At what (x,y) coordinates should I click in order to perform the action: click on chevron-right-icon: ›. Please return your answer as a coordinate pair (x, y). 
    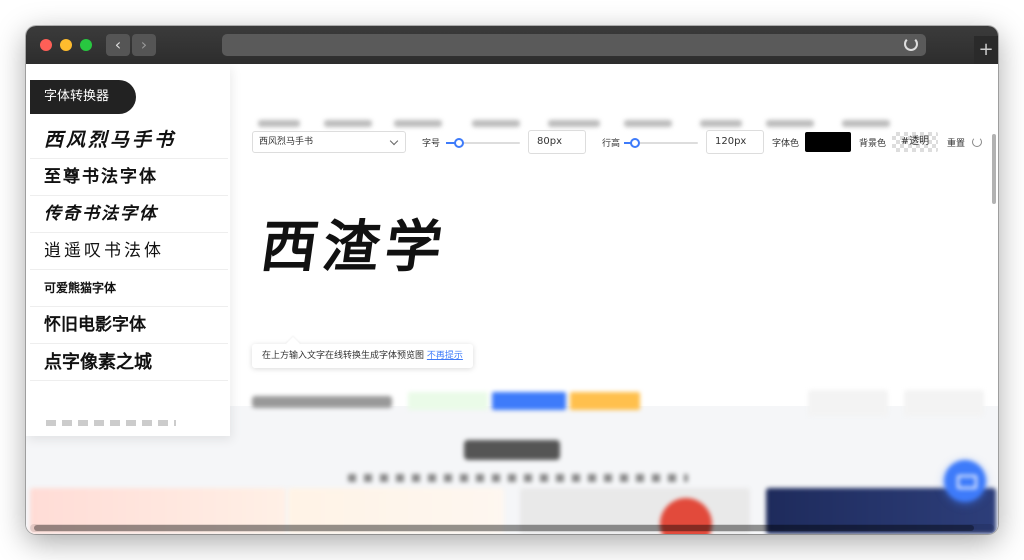
    Looking at the image, I should click on (144, 44).